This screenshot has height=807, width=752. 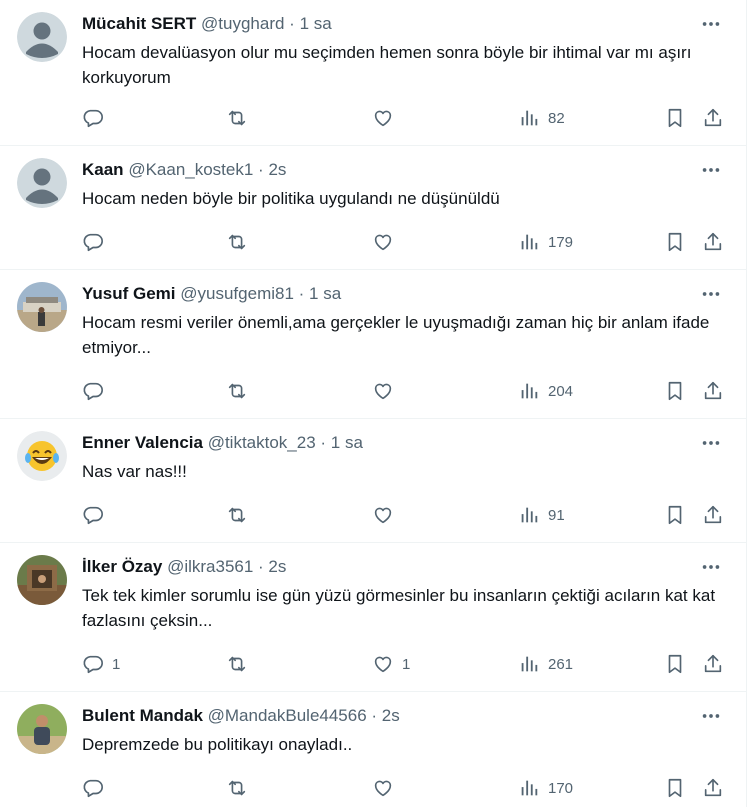 I want to click on author-name: Yusuf Gemi, so click(x=129, y=293).